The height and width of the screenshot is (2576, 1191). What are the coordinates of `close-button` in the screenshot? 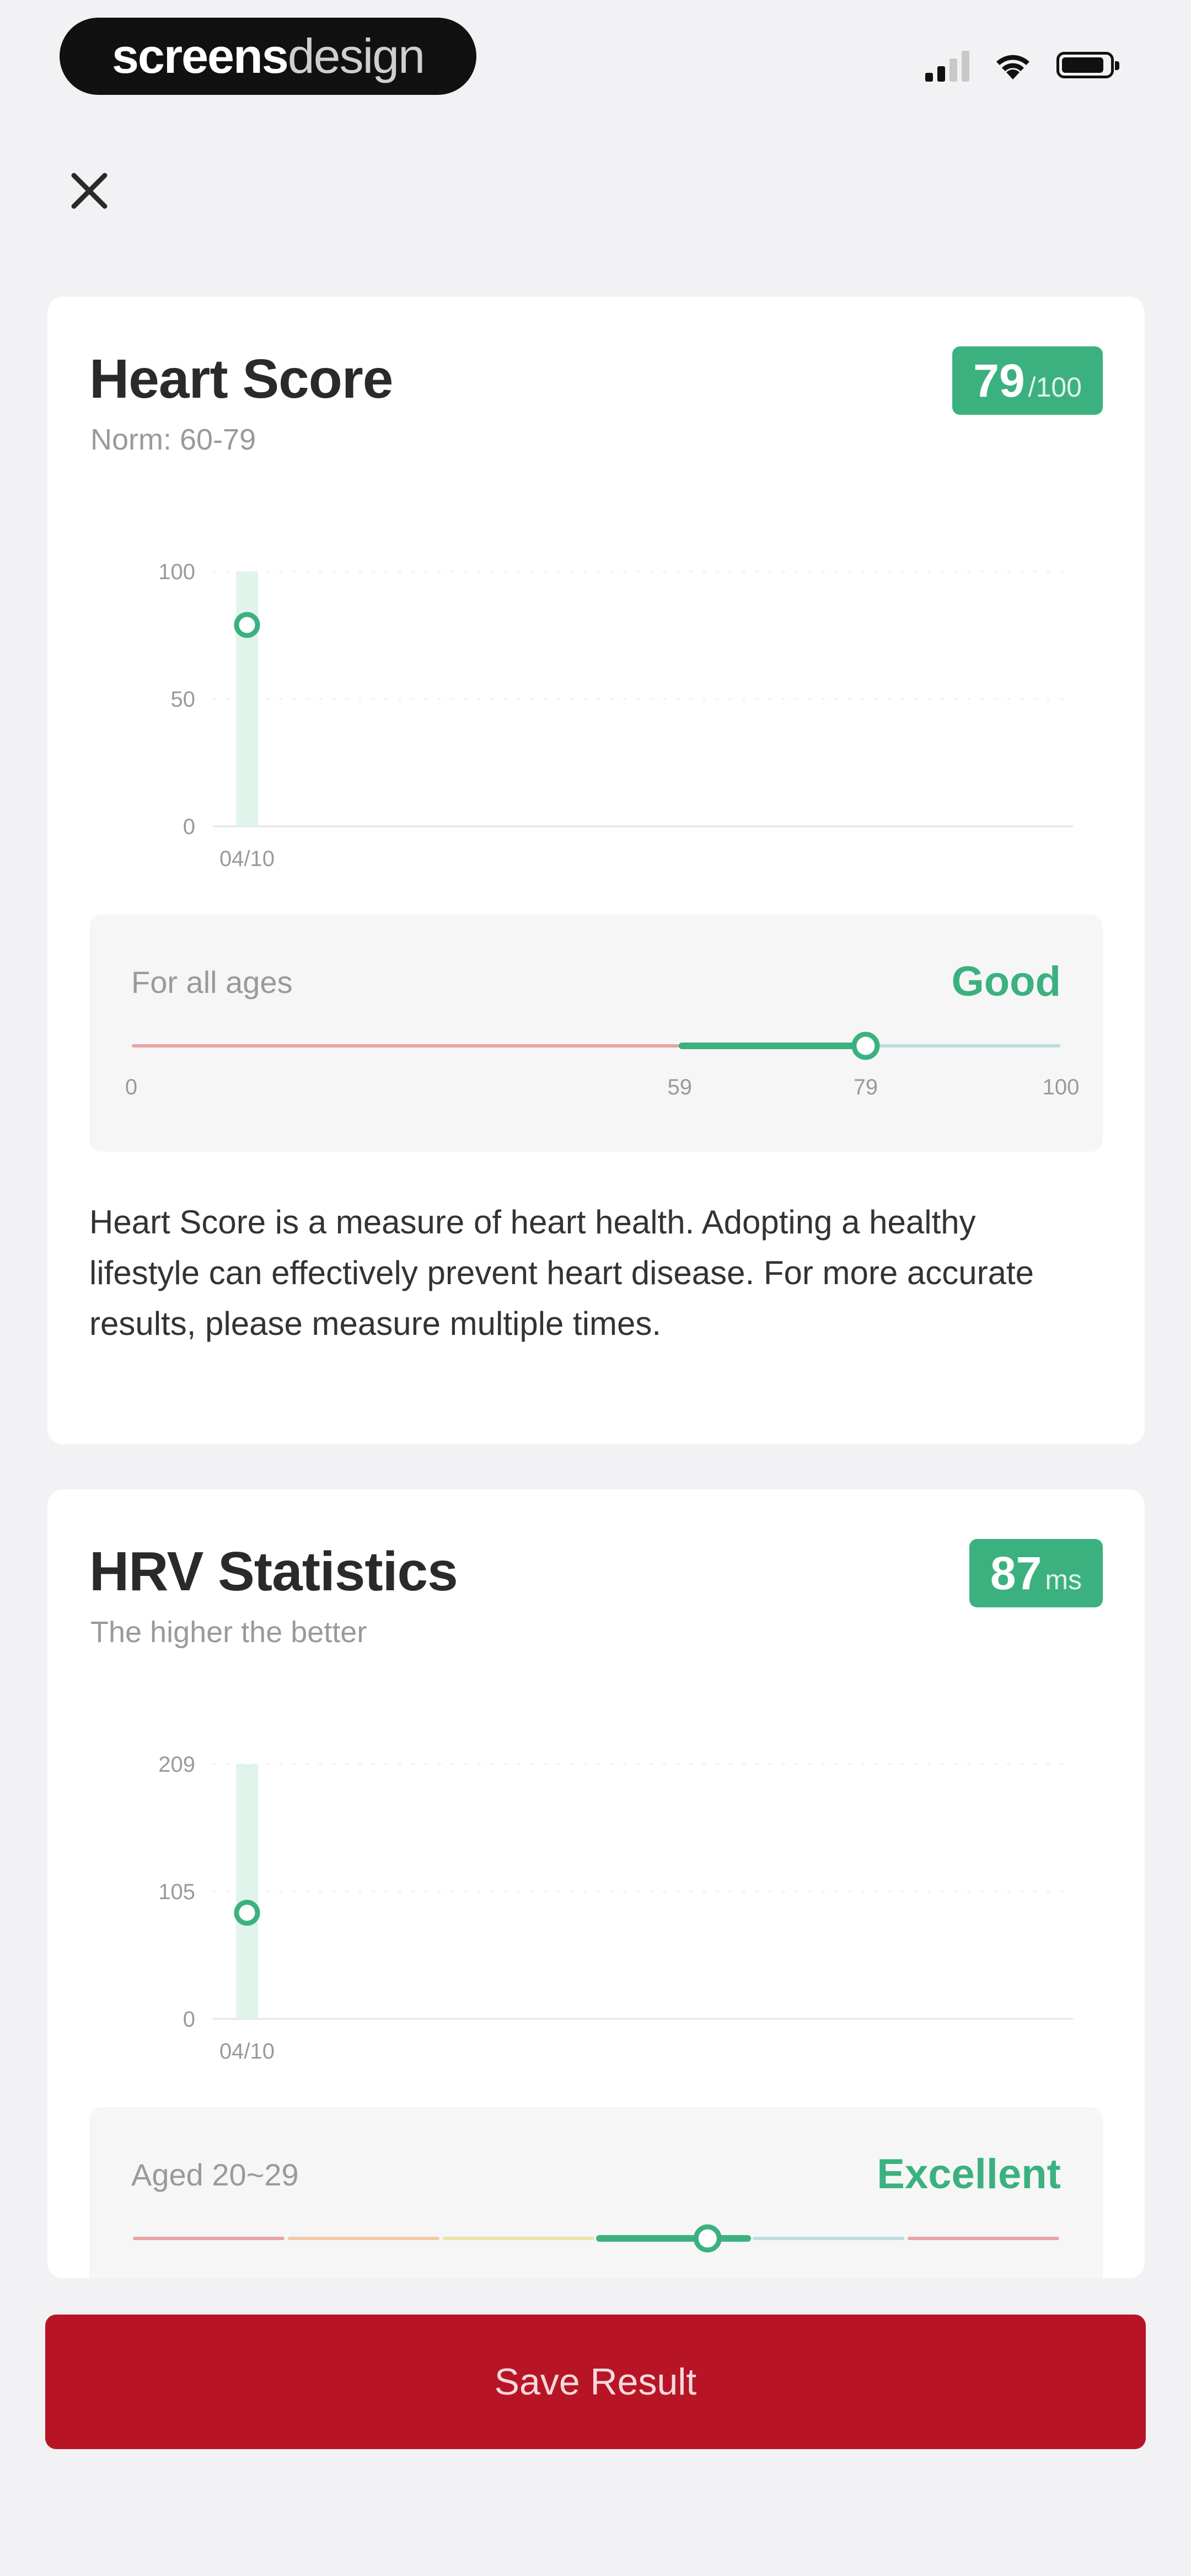 It's located at (89, 190).